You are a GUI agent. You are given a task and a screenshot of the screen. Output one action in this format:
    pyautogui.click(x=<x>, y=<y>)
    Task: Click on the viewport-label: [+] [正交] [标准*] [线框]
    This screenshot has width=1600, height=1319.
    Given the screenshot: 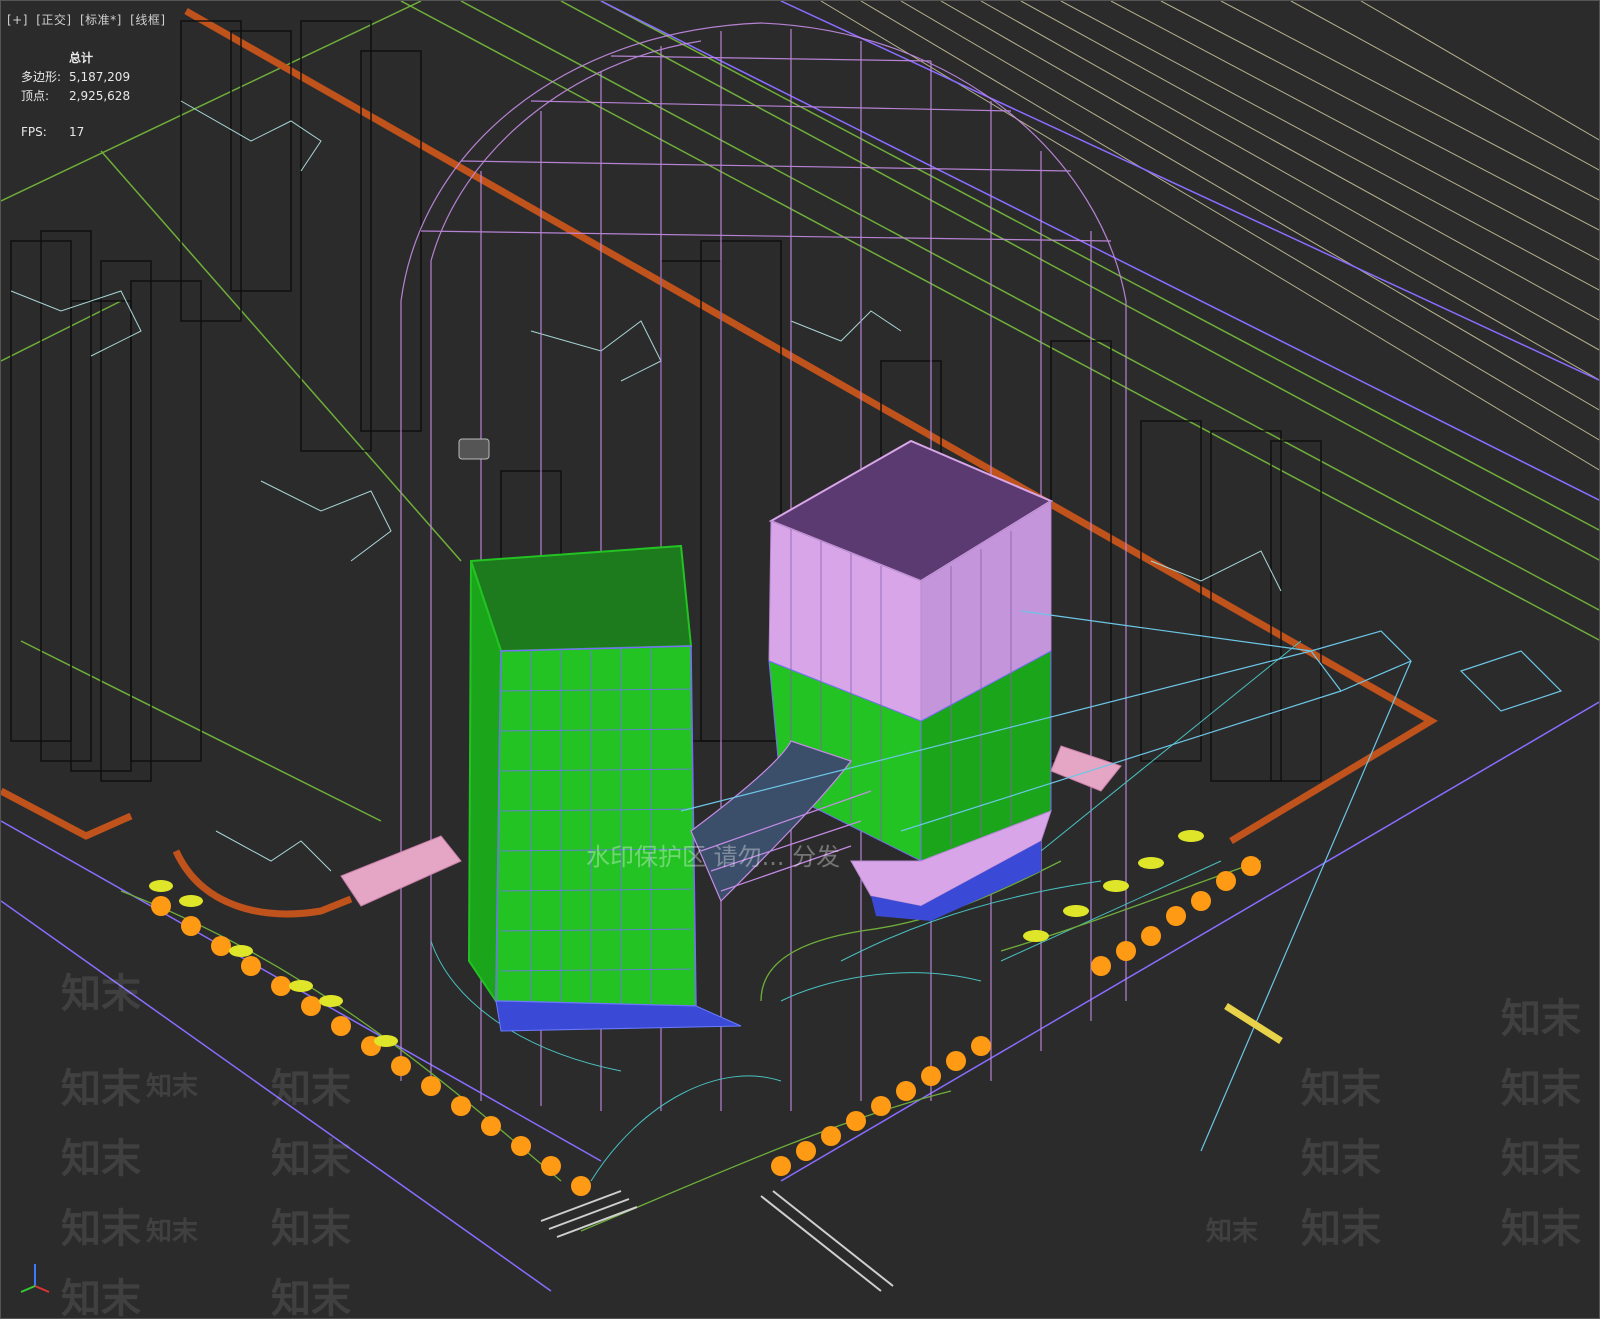 What is the action you would take?
    pyautogui.click(x=88, y=19)
    